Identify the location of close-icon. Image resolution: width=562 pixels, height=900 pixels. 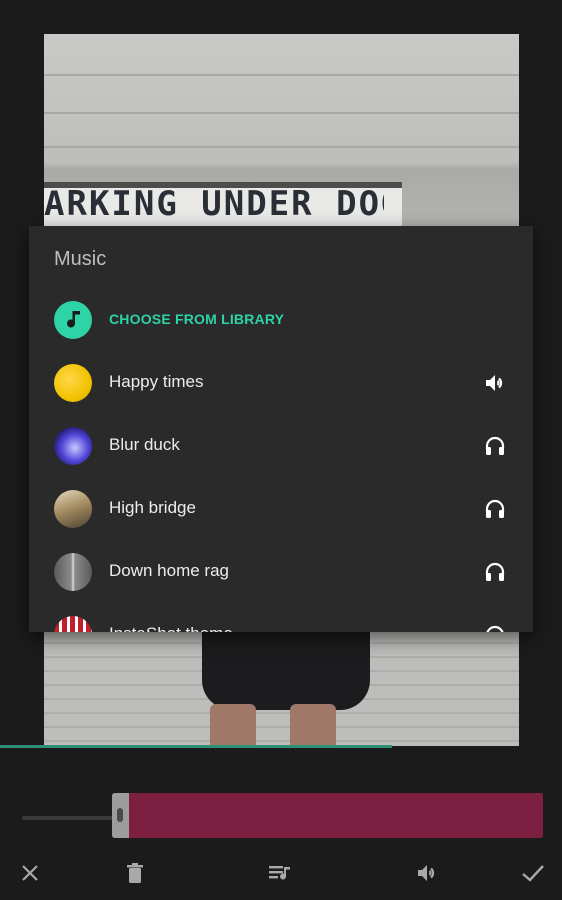
(30, 873).